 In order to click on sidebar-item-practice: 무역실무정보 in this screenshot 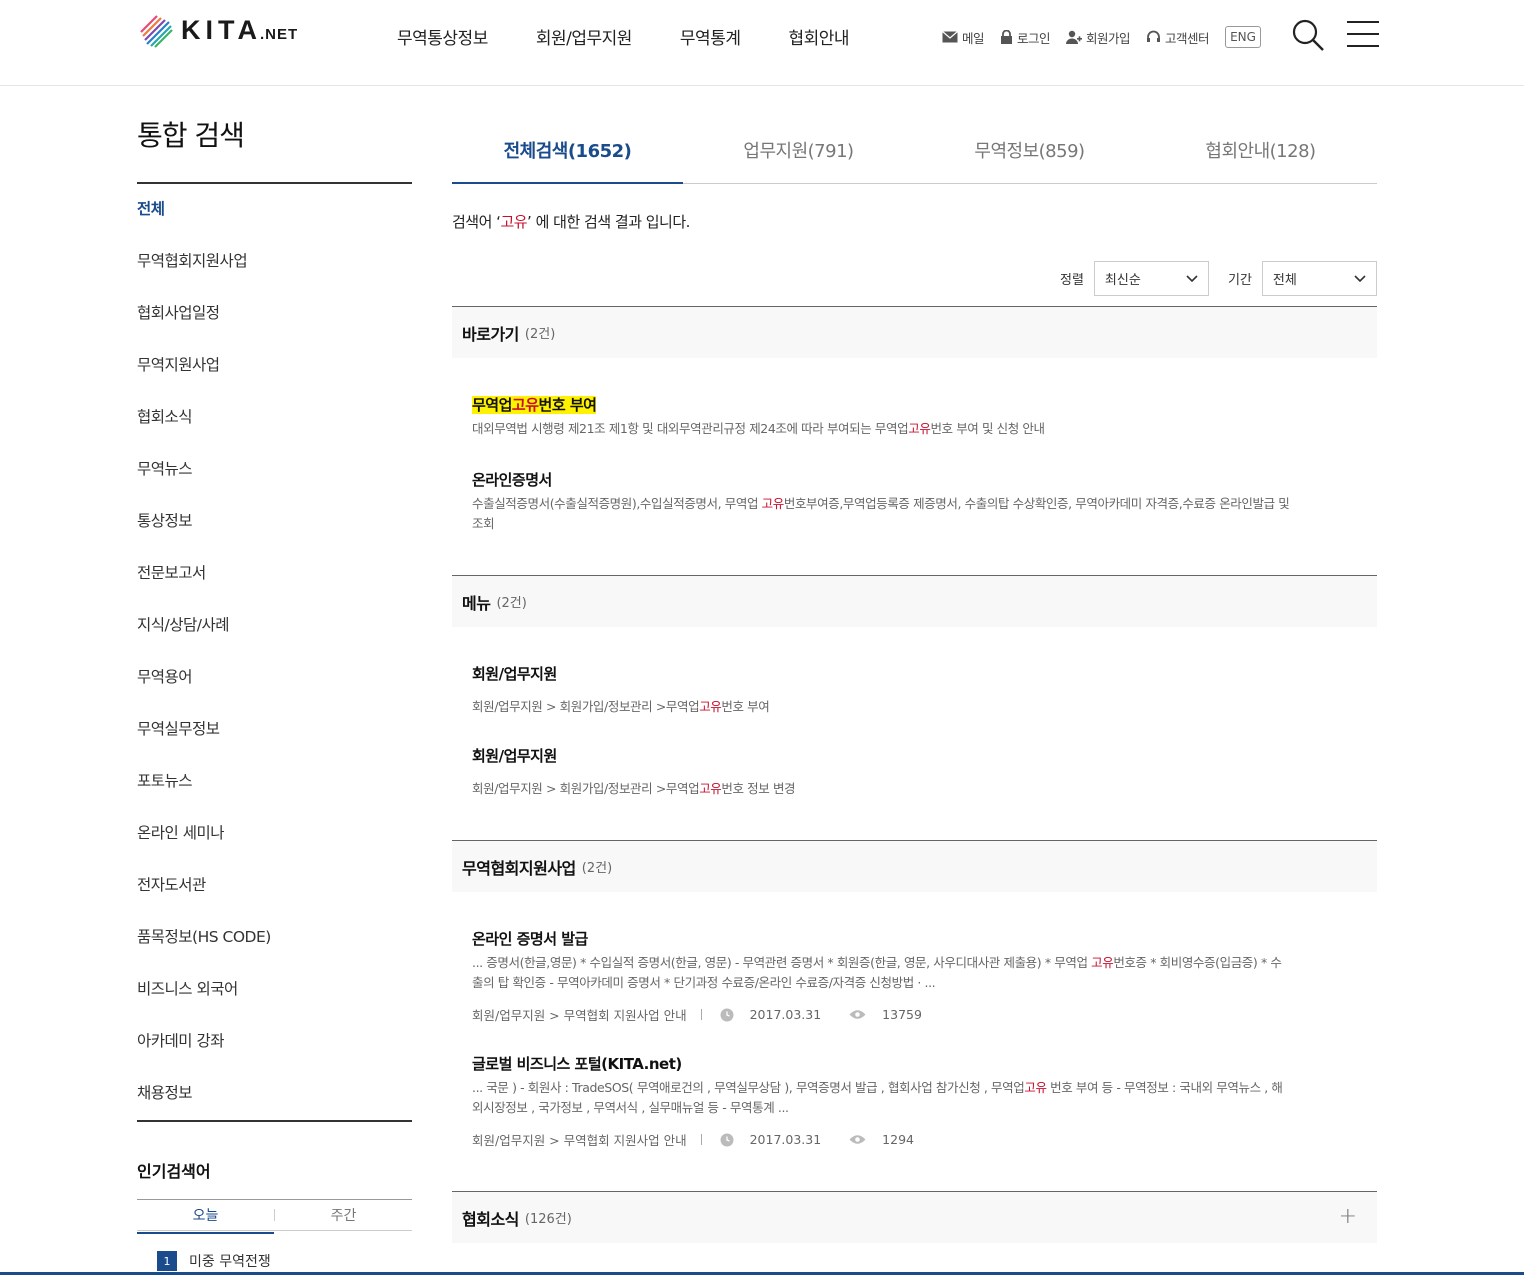, I will do `click(274, 743)`.